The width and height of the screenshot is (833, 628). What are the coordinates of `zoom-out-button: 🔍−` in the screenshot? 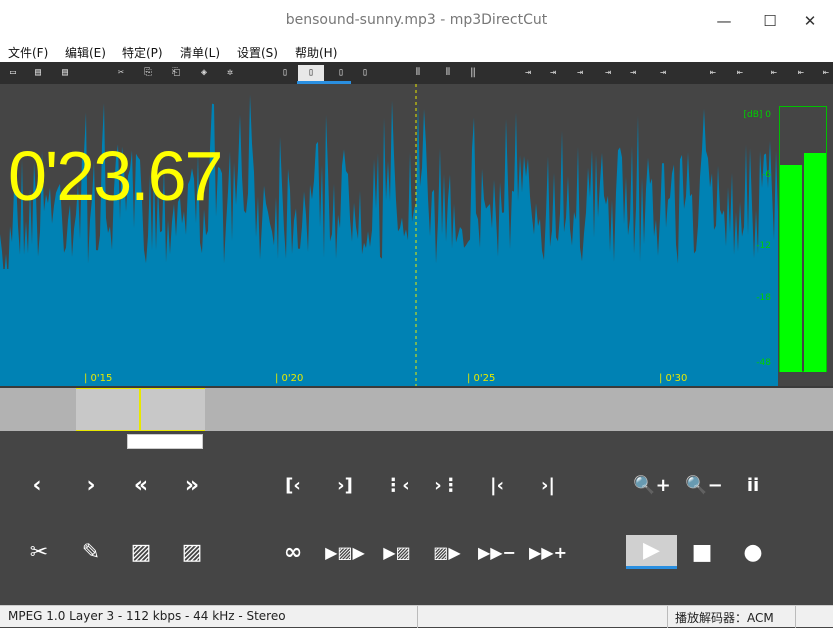 It's located at (704, 485).